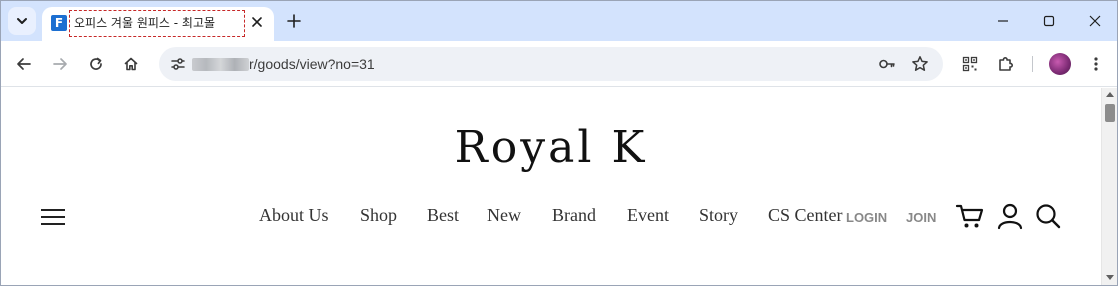 Image resolution: width=1118 pixels, height=286 pixels. I want to click on plus-icon, so click(294, 21).